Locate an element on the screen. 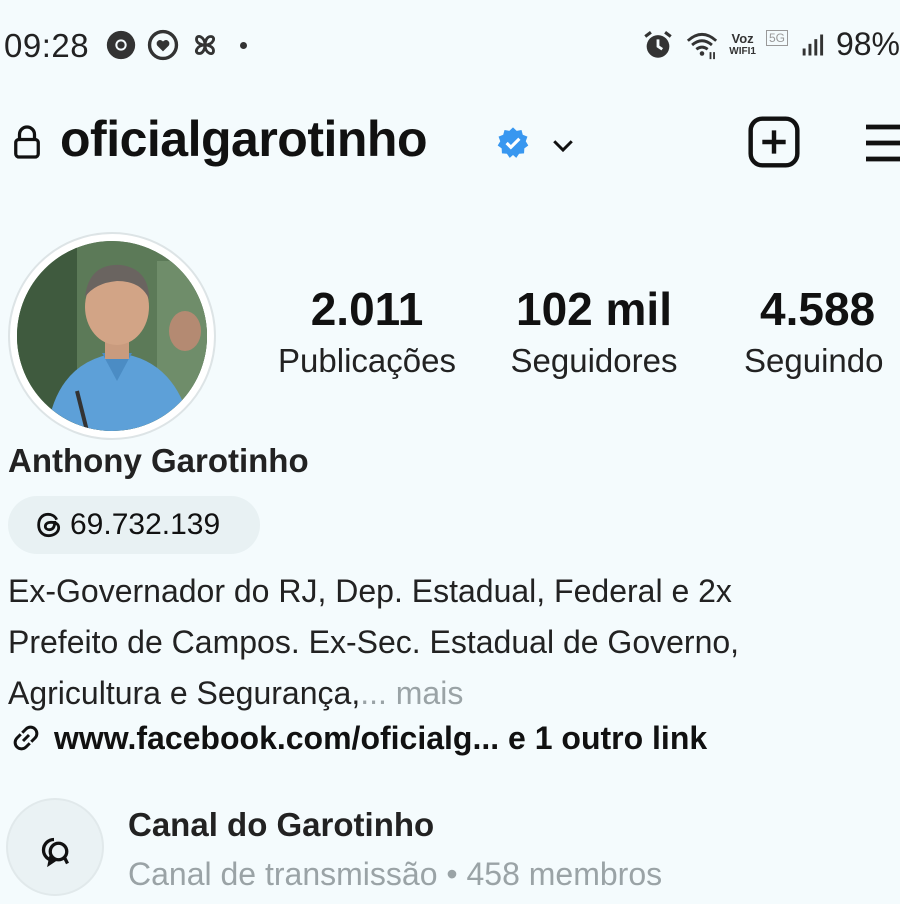  heart-app-icon is located at coordinates (163, 45).